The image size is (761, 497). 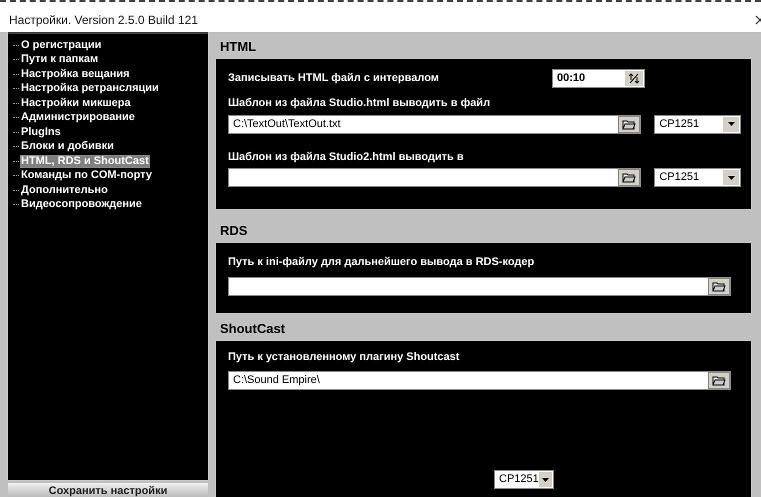 I want to click on field-label: Записывать HTML файл с интервалом, so click(x=334, y=78).